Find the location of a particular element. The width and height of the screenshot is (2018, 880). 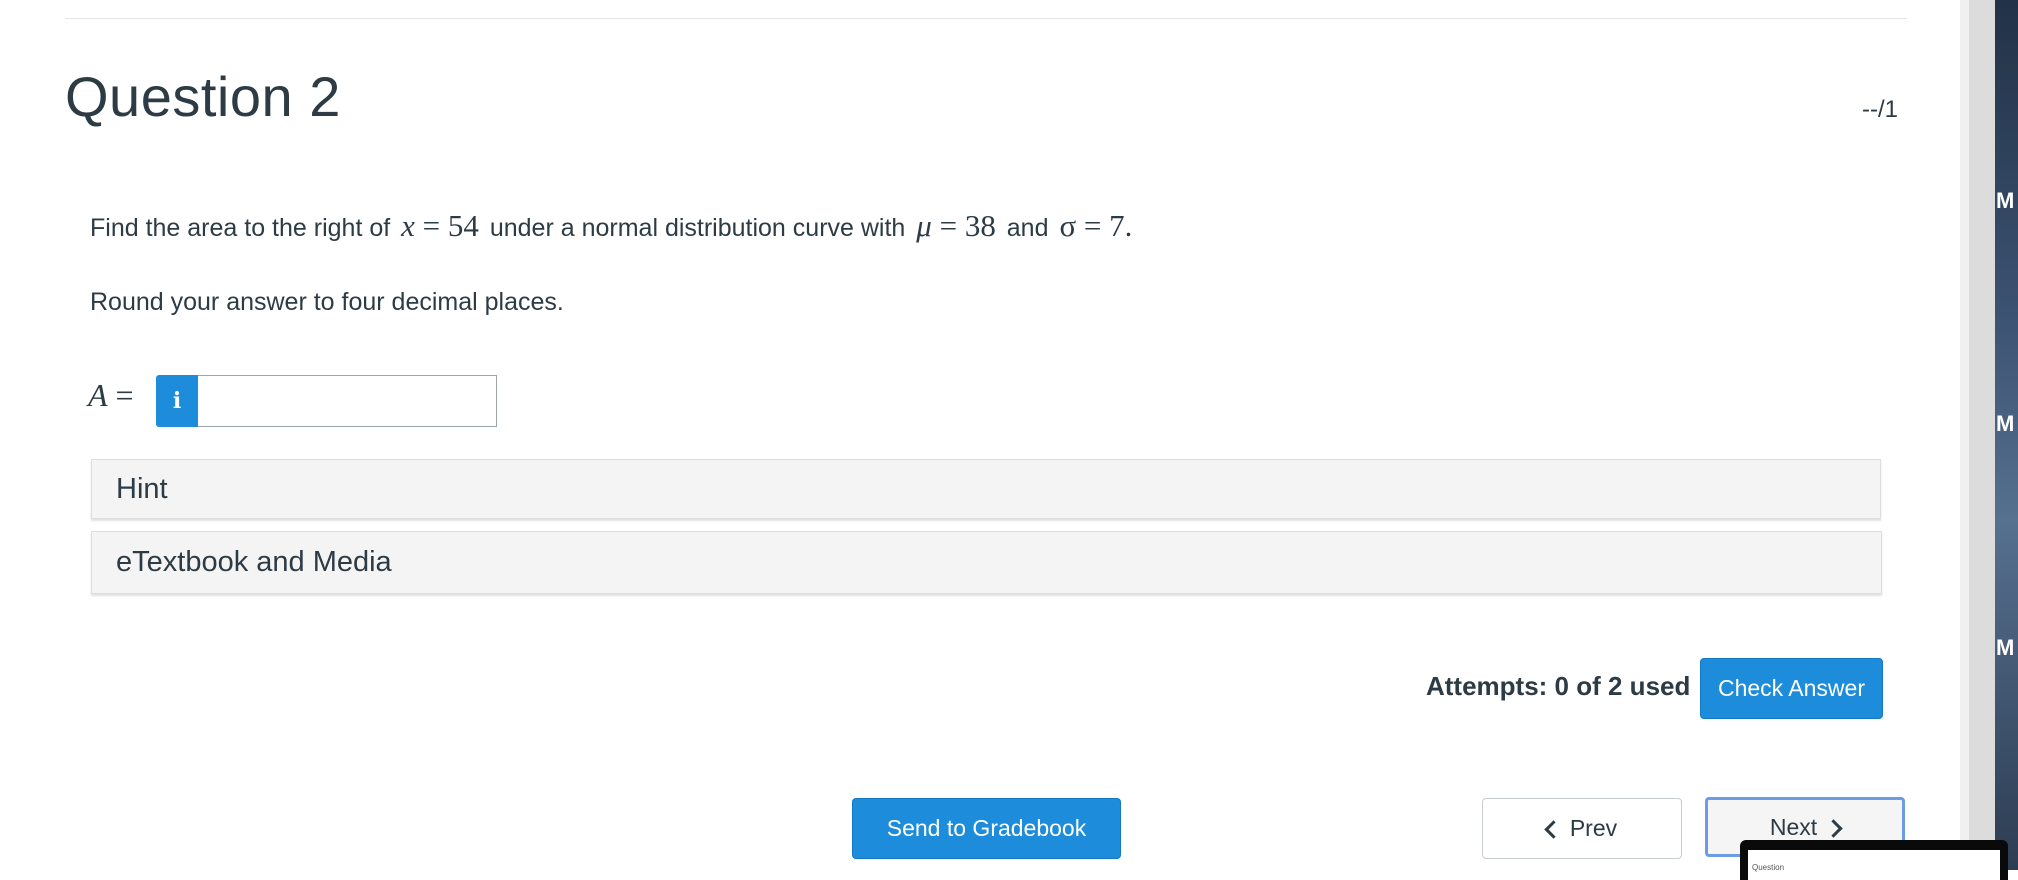

x-value: = 54 is located at coordinates (450, 225).